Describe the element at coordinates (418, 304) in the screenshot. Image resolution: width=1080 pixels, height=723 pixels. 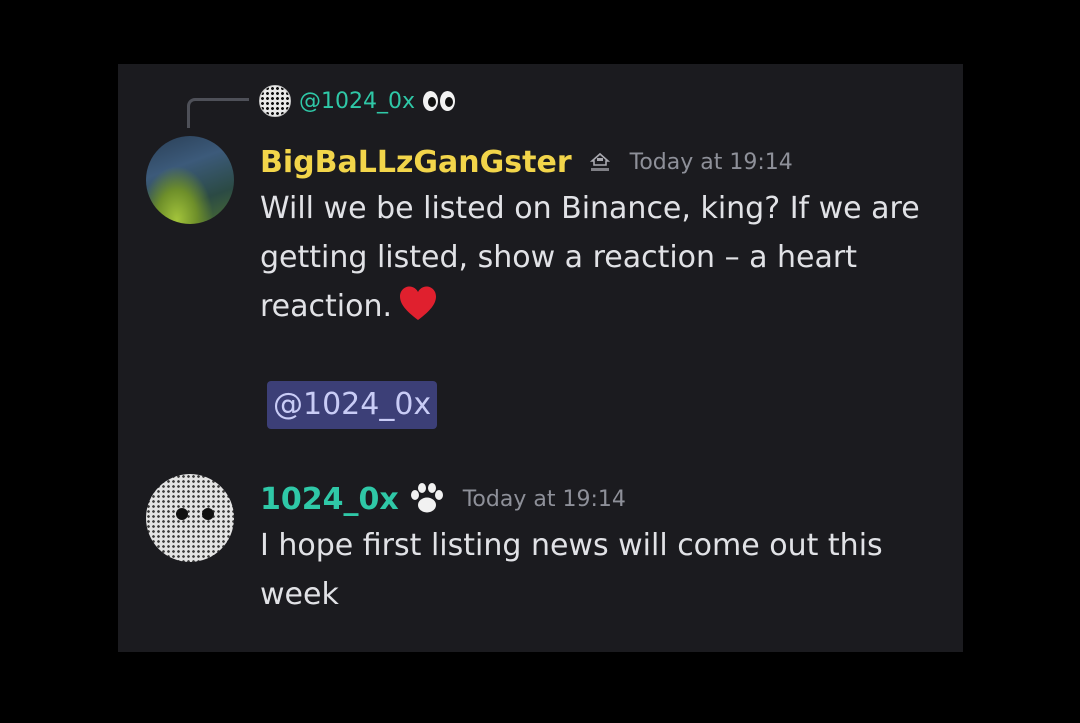
I see `red-heart-icon` at that location.